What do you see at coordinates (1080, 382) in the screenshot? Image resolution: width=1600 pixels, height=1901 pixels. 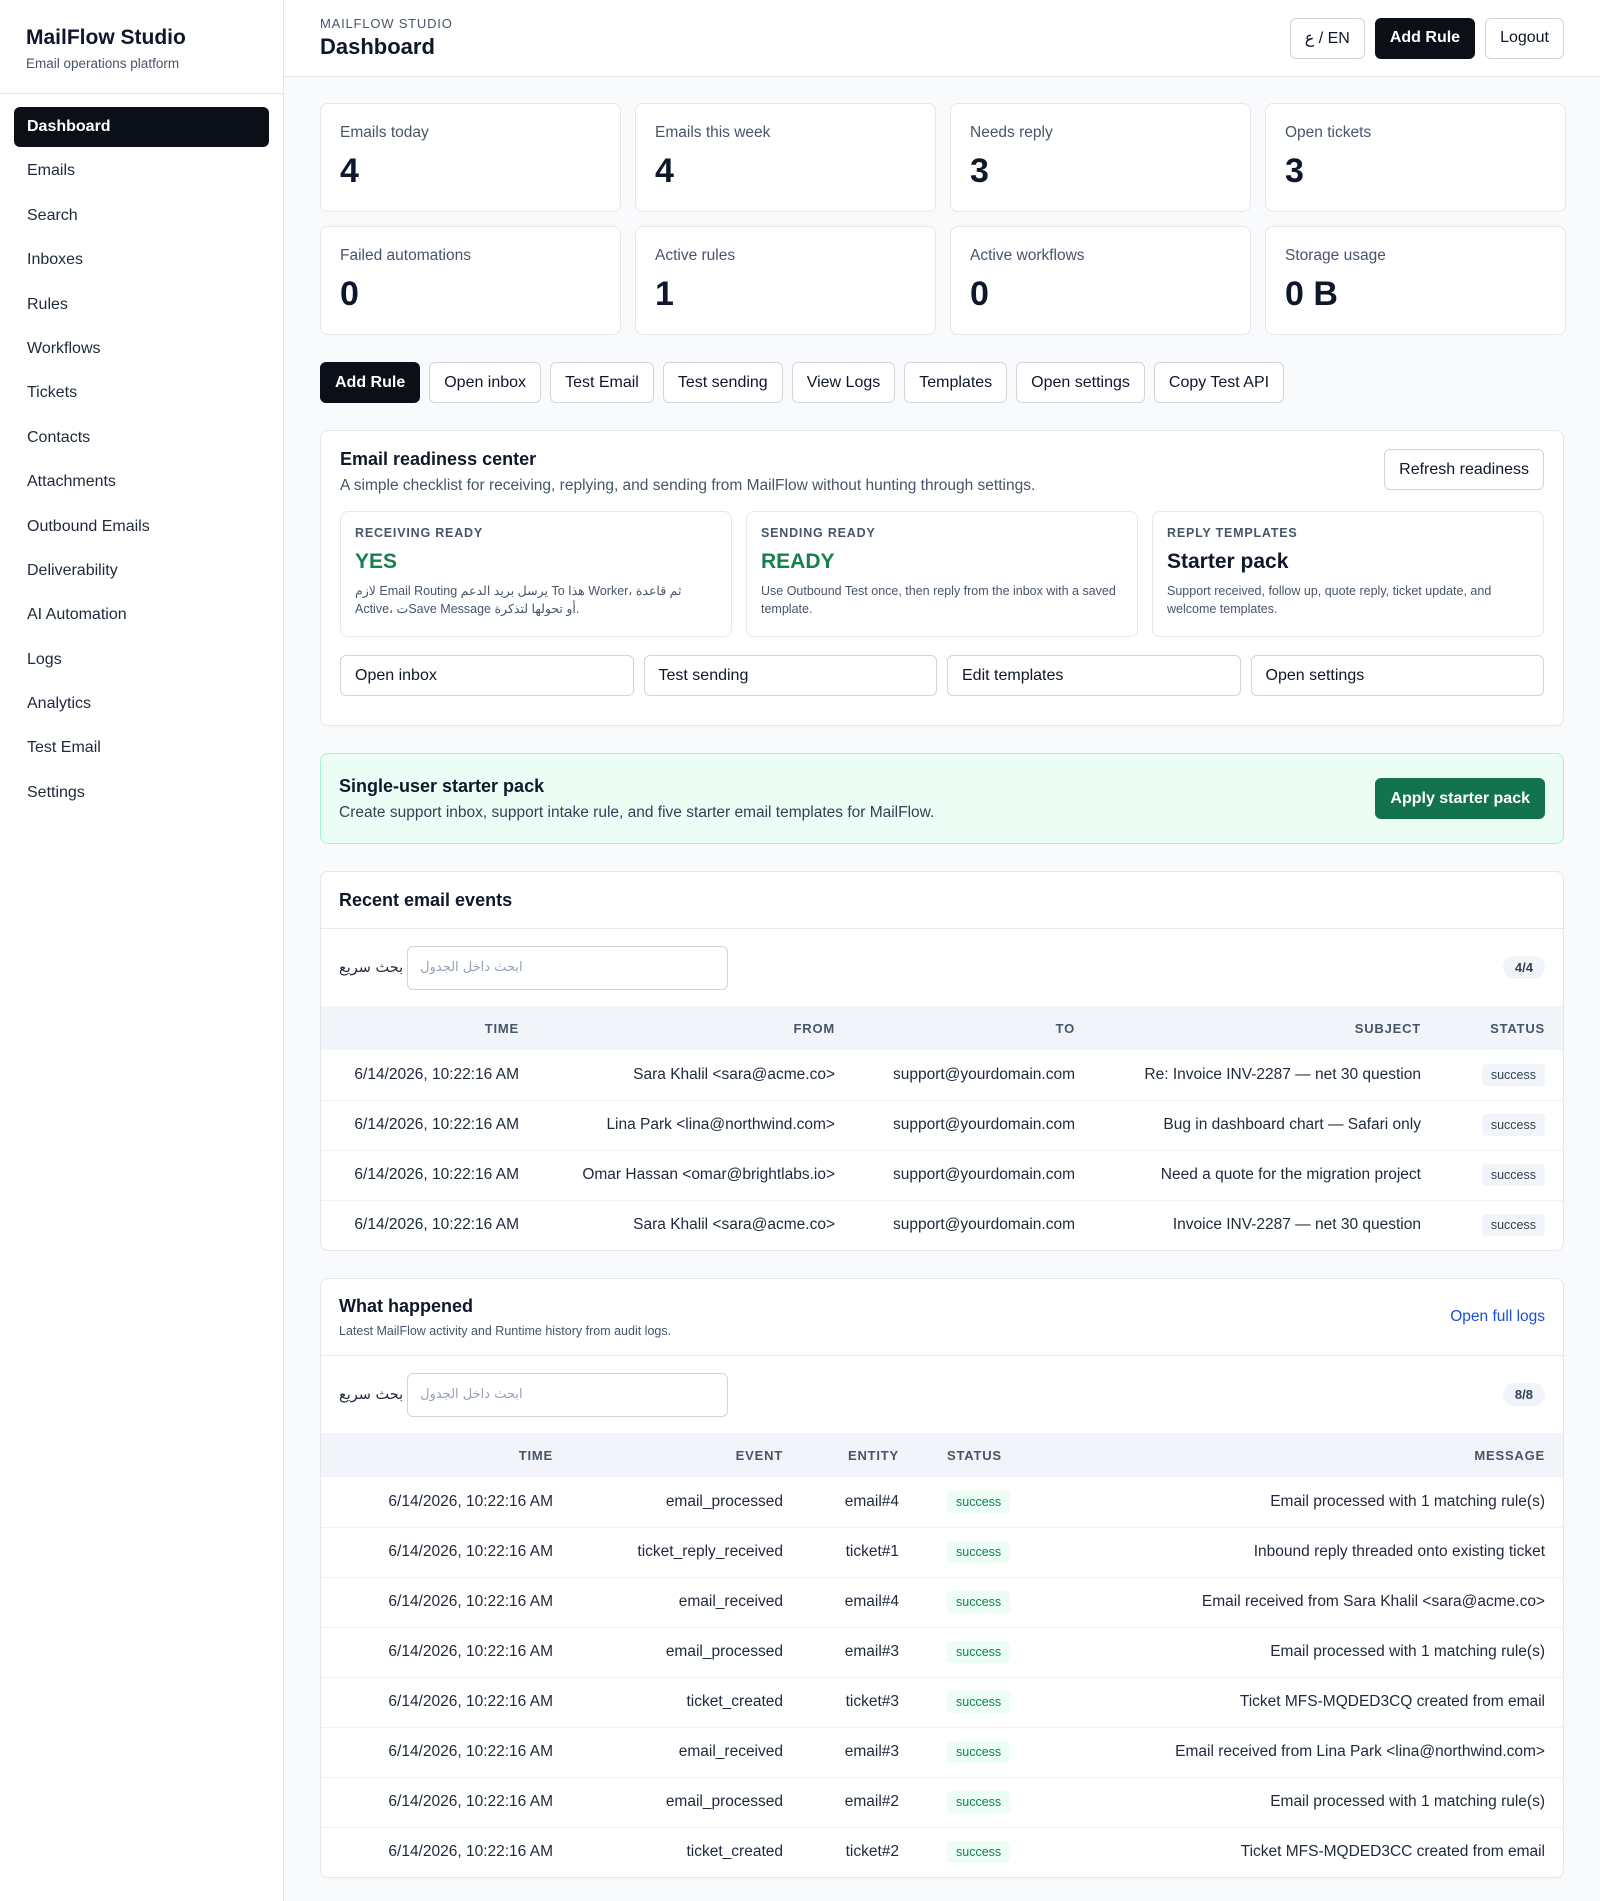 I see `quick-action-open-settings-button: Open settings` at bounding box center [1080, 382].